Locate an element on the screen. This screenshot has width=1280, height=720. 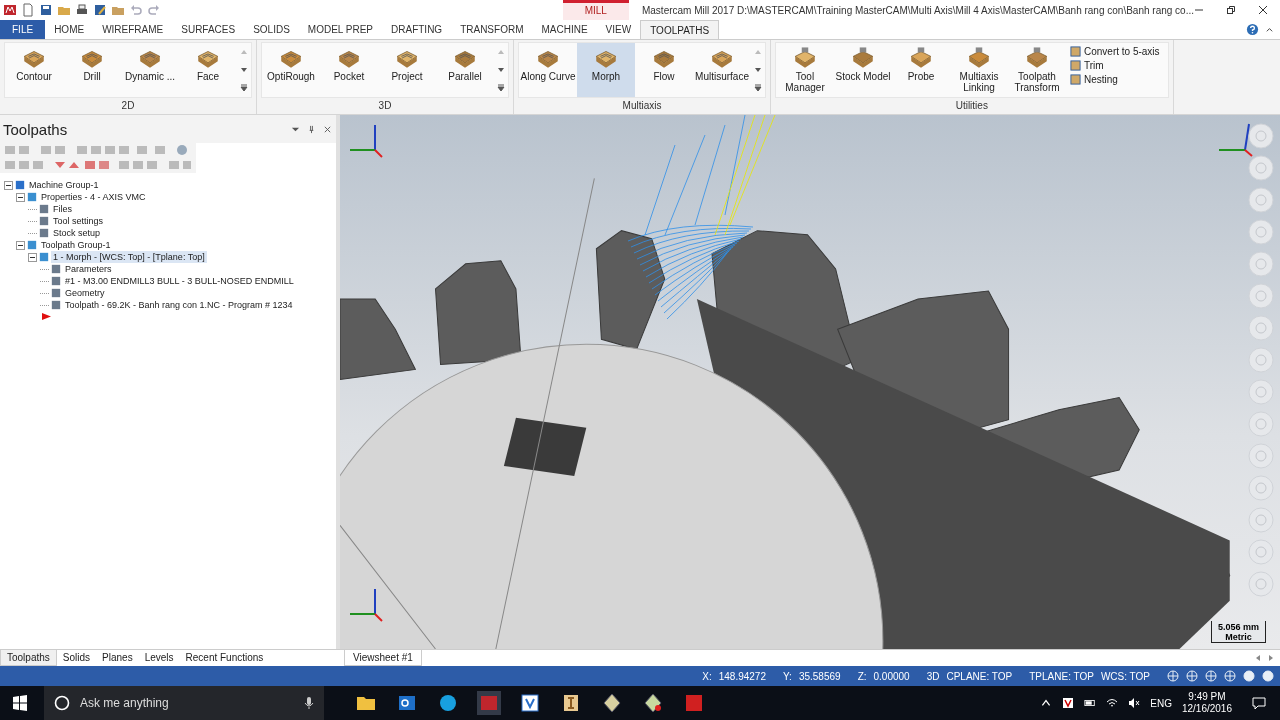
ribbon-button: Parallel is located at coordinates (465, 70).